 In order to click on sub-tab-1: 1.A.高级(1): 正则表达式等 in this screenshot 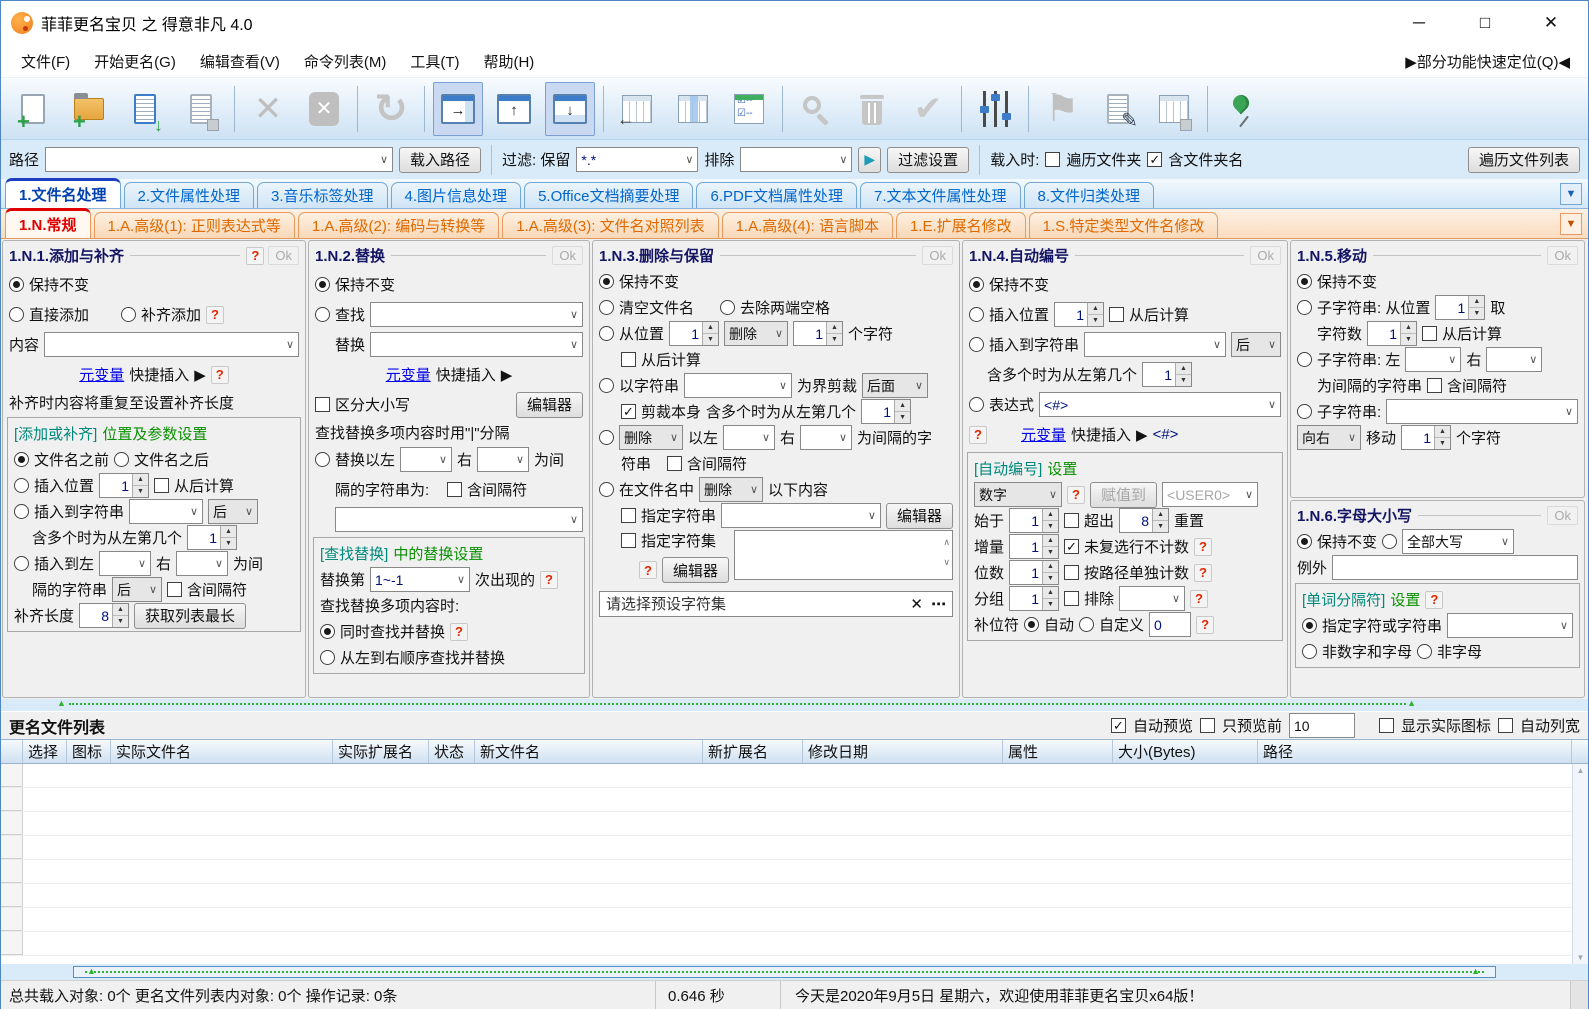, I will do `click(194, 225)`.